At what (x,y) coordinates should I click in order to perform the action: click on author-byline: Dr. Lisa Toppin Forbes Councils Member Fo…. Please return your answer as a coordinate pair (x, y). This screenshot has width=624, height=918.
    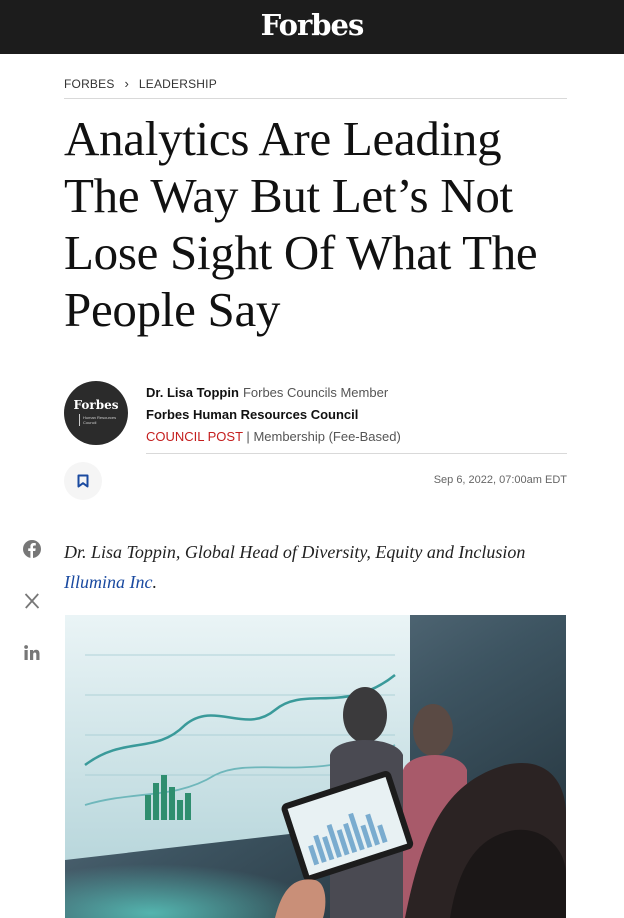
    Looking at the image, I should click on (273, 415).